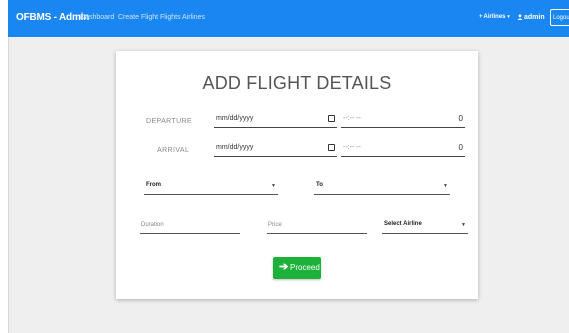  Describe the element at coordinates (460, 147) in the screenshot. I see `arrival-value: 0` at that location.